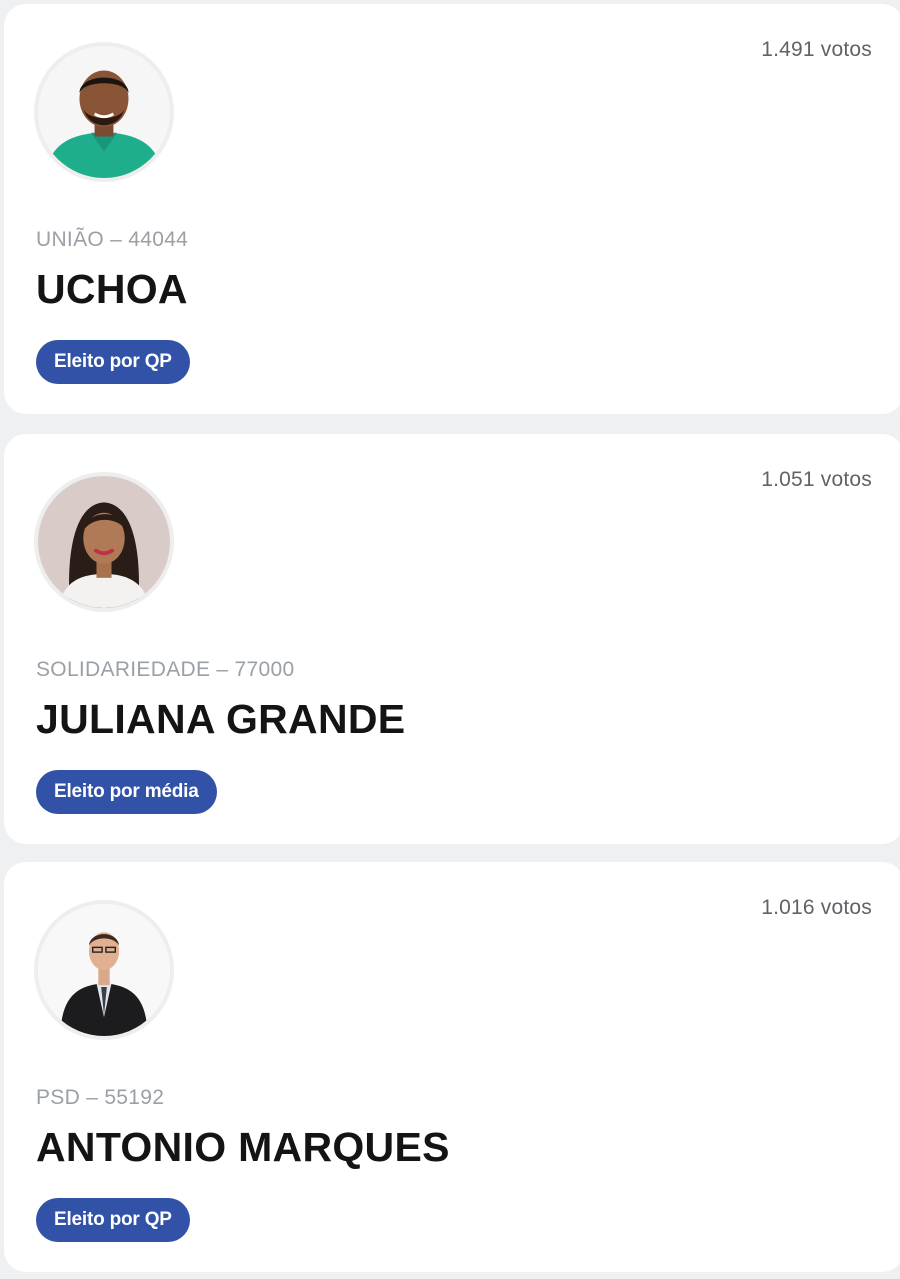 The image size is (900, 1279). I want to click on party-number: PSD – 55192, so click(100, 1097).